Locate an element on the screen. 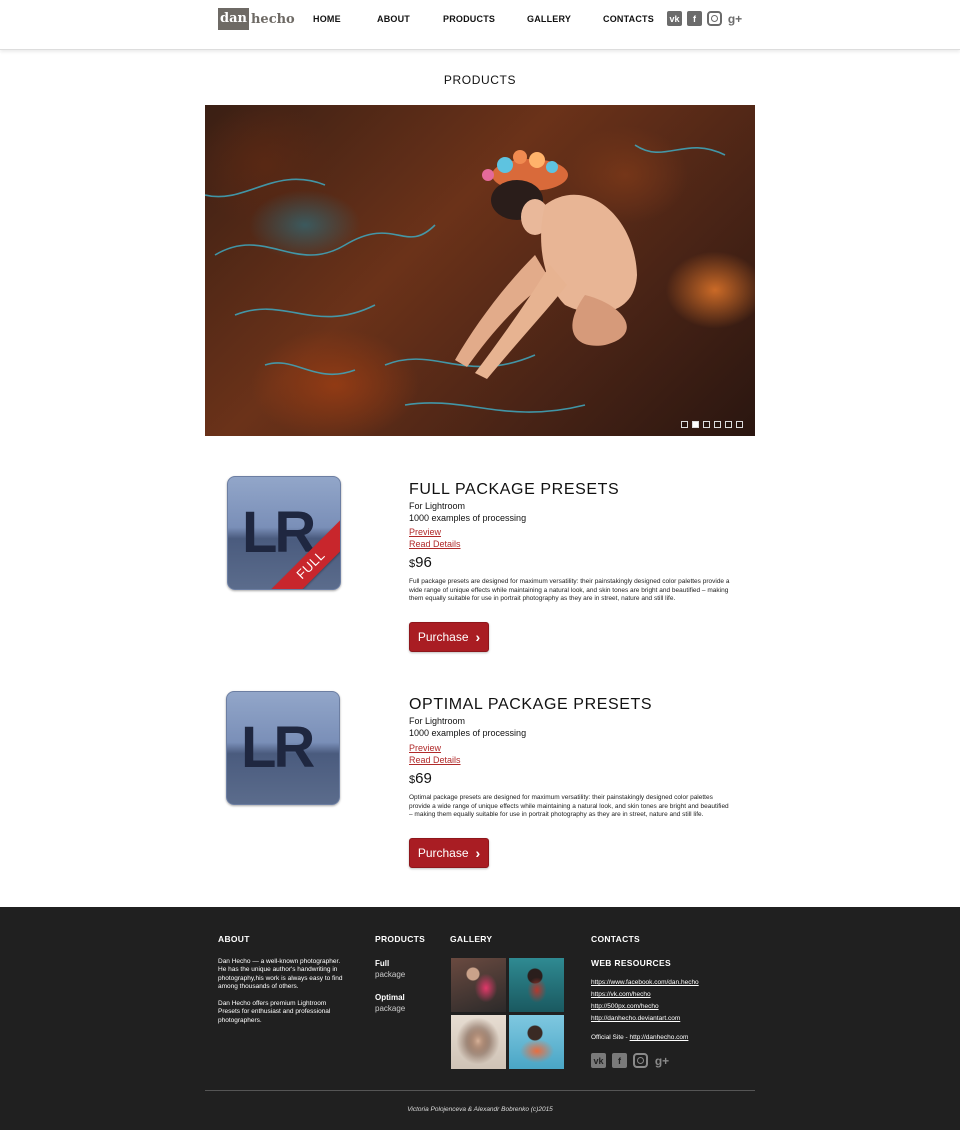  footer-link-facebook: https://www.facebook.com/dan.hecho is located at coordinates (645, 982).